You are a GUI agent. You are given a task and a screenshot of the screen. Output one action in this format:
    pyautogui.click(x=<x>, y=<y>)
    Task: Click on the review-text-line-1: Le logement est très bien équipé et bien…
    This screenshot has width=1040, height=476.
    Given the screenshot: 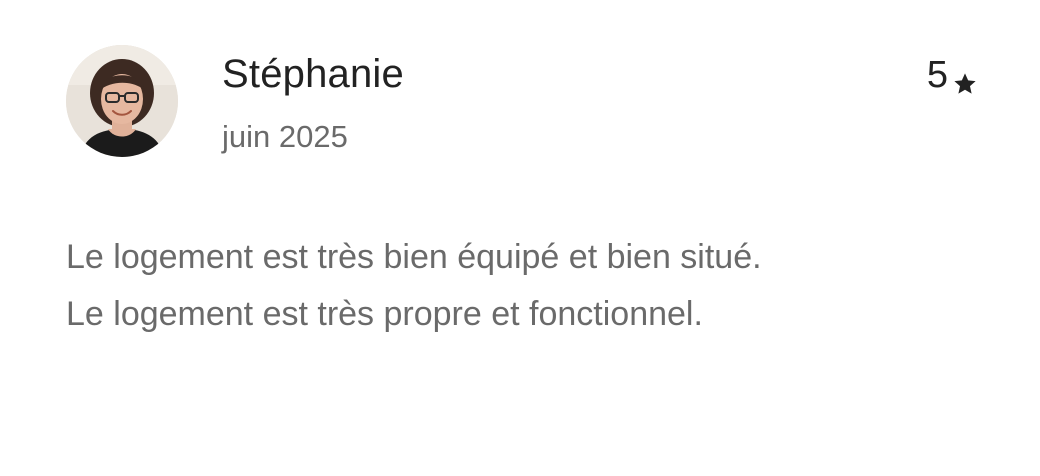 What is the action you would take?
    pyautogui.click(x=414, y=257)
    